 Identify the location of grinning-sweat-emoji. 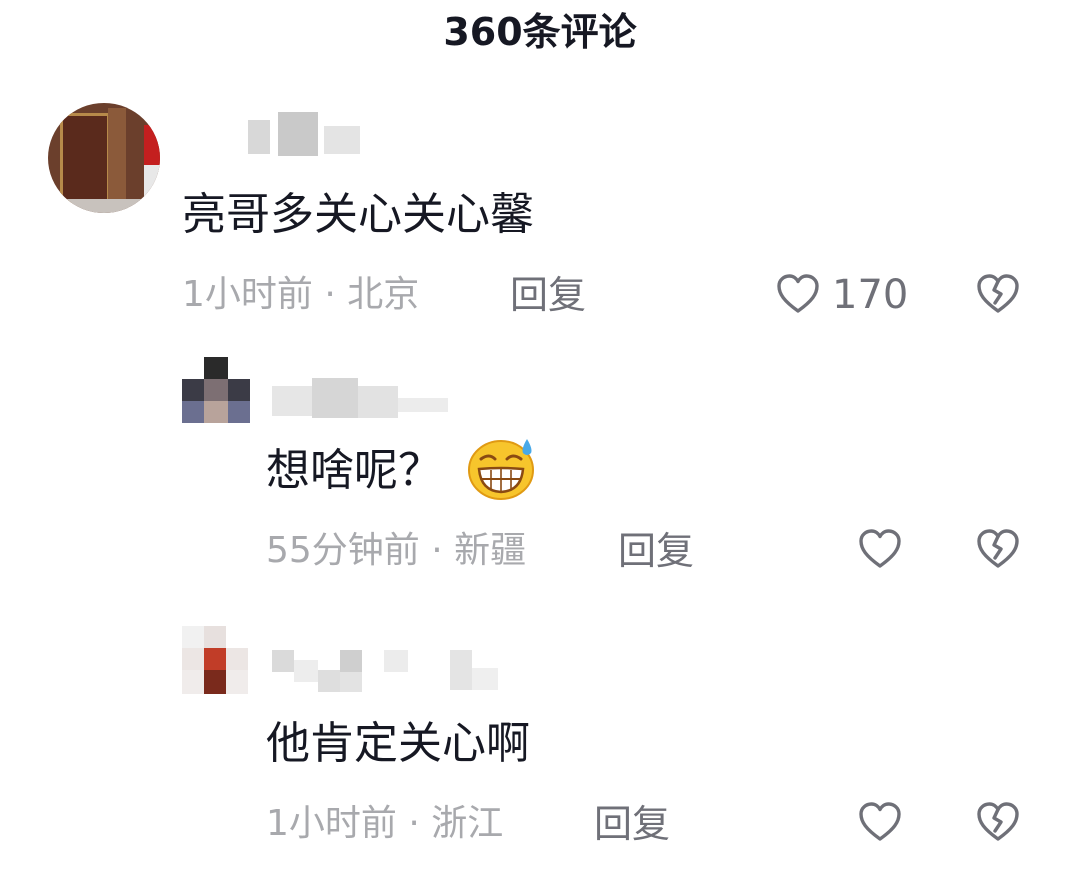
(501, 469).